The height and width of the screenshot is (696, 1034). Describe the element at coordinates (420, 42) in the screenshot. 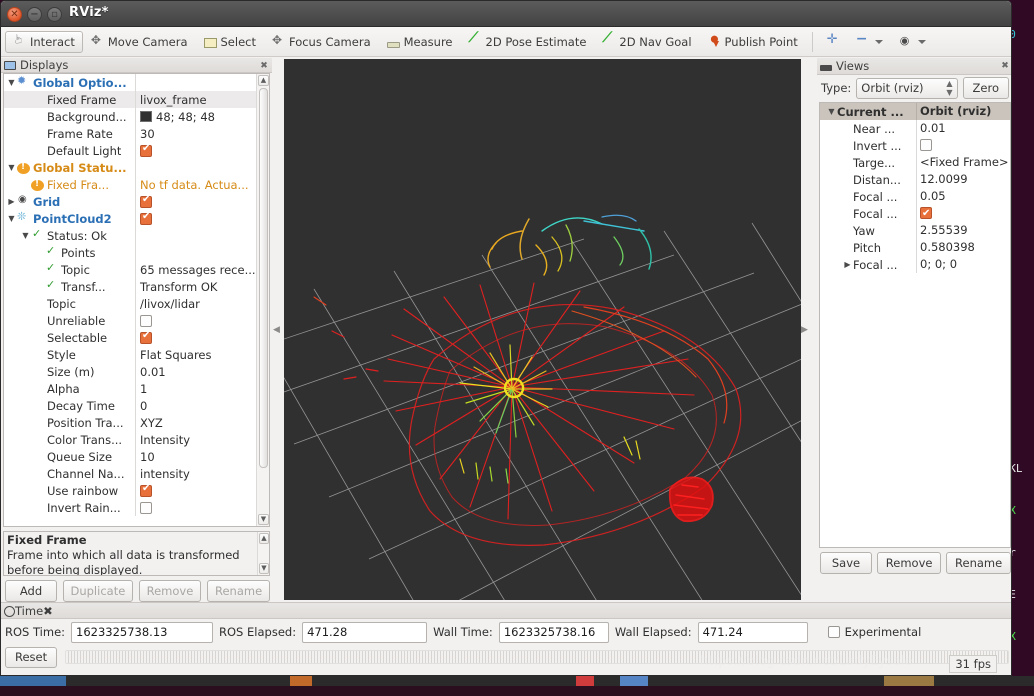

I see `tool-measure: Measure` at that location.